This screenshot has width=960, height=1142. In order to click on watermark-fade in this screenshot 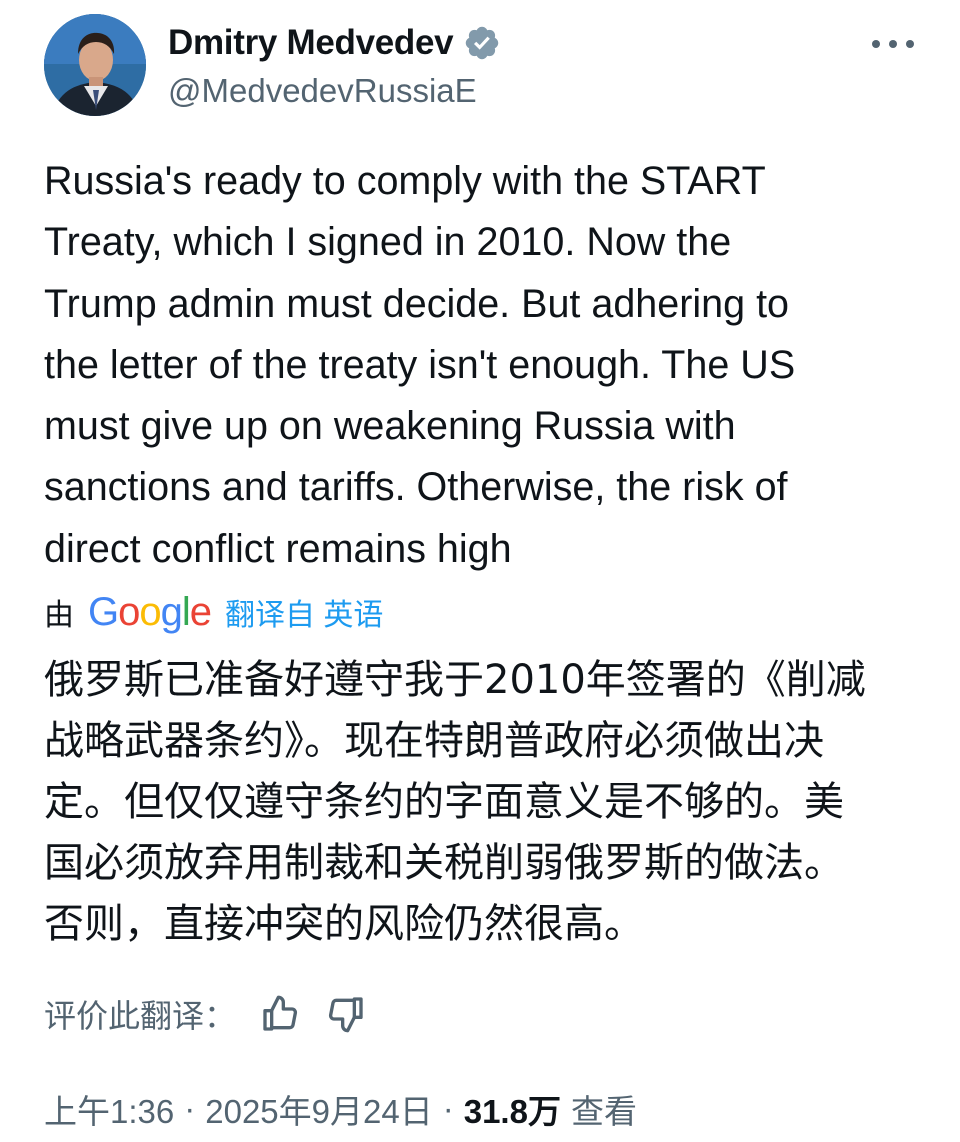, I will do `click(830, 1126)`.